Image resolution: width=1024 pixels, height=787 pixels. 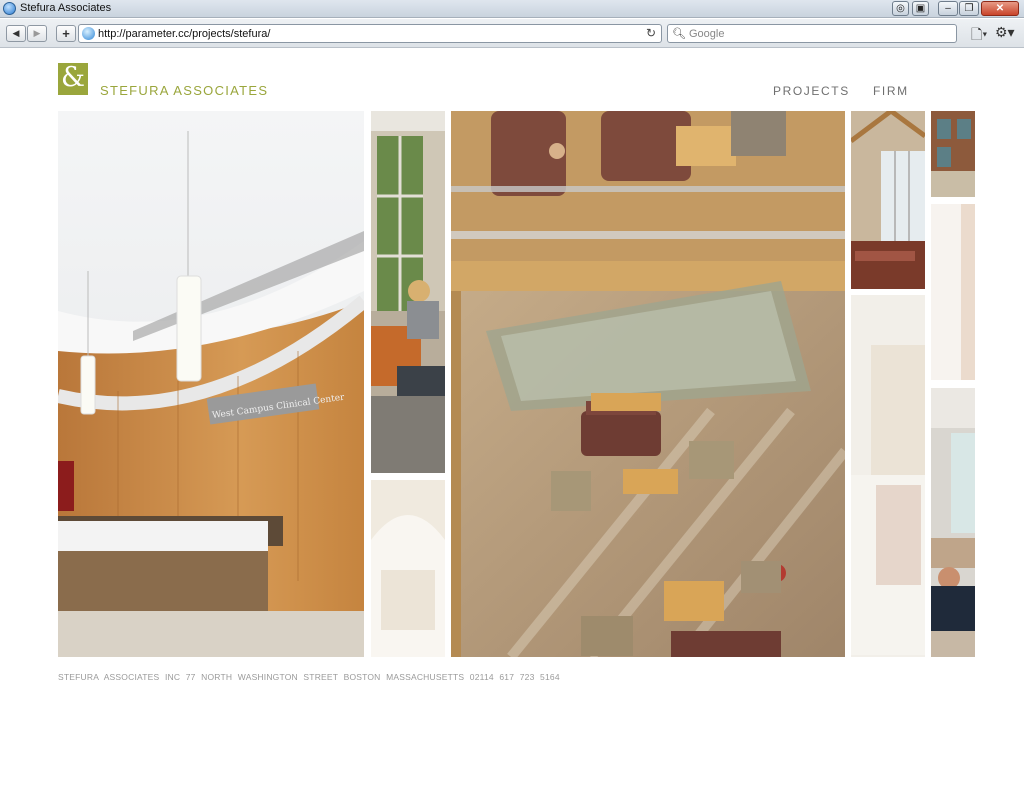 What do you see at coordinates (953, 292) in the screenshot?
I see `photo-wall-detail` at bounding box center [953, 292].